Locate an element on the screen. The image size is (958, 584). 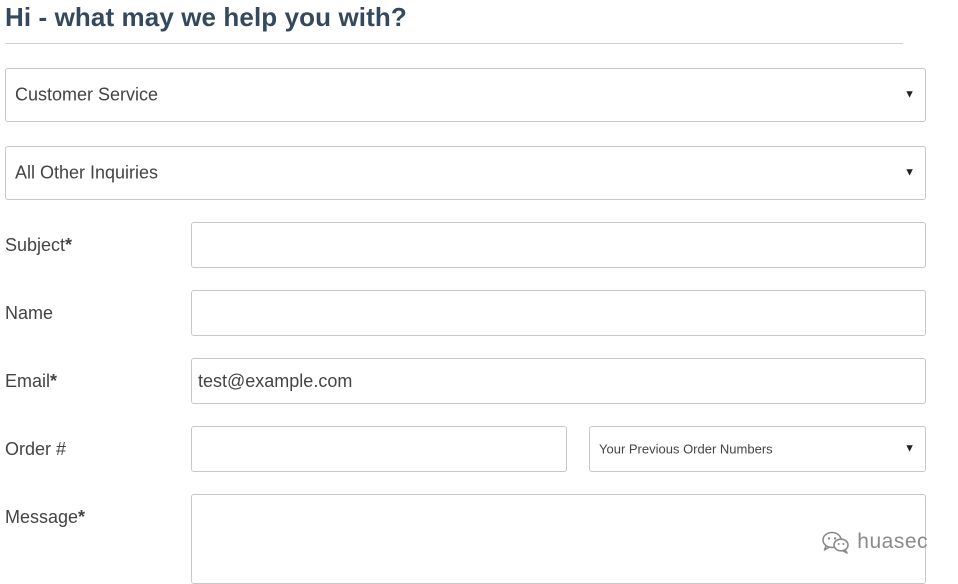
message-label: Message* is located at coordinates (45, 517).